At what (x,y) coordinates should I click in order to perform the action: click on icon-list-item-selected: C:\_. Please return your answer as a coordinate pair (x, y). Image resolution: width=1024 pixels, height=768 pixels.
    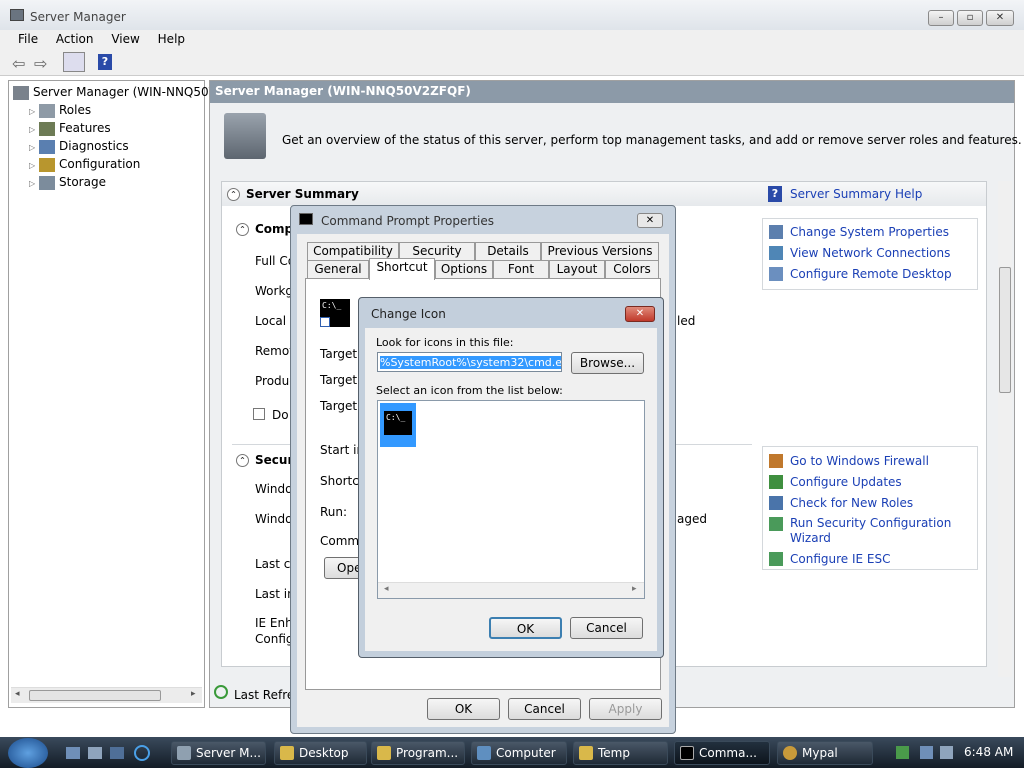
    Looking at the image, I should click on (398, 425).